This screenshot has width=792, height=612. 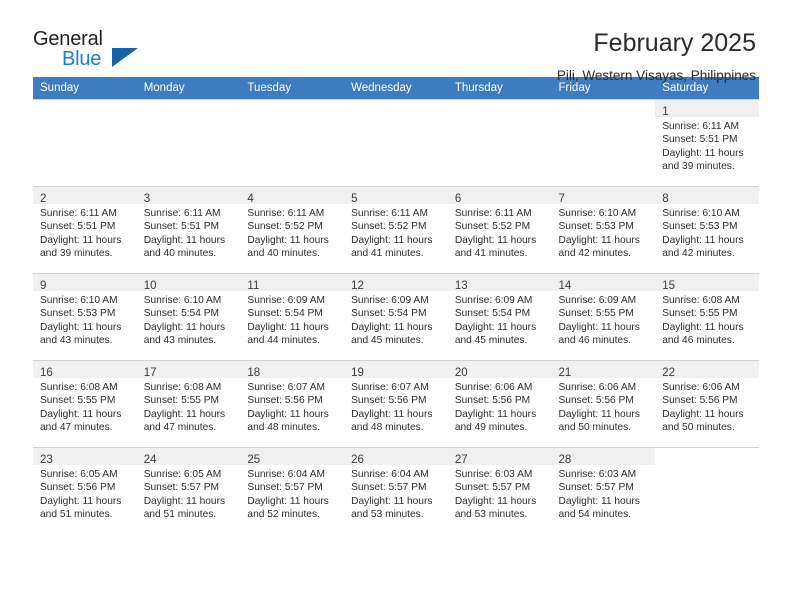 What do you see at coordinates (46, 460) in the screenshot?
I see `day-number: 23` at bounding box center [46, 460].